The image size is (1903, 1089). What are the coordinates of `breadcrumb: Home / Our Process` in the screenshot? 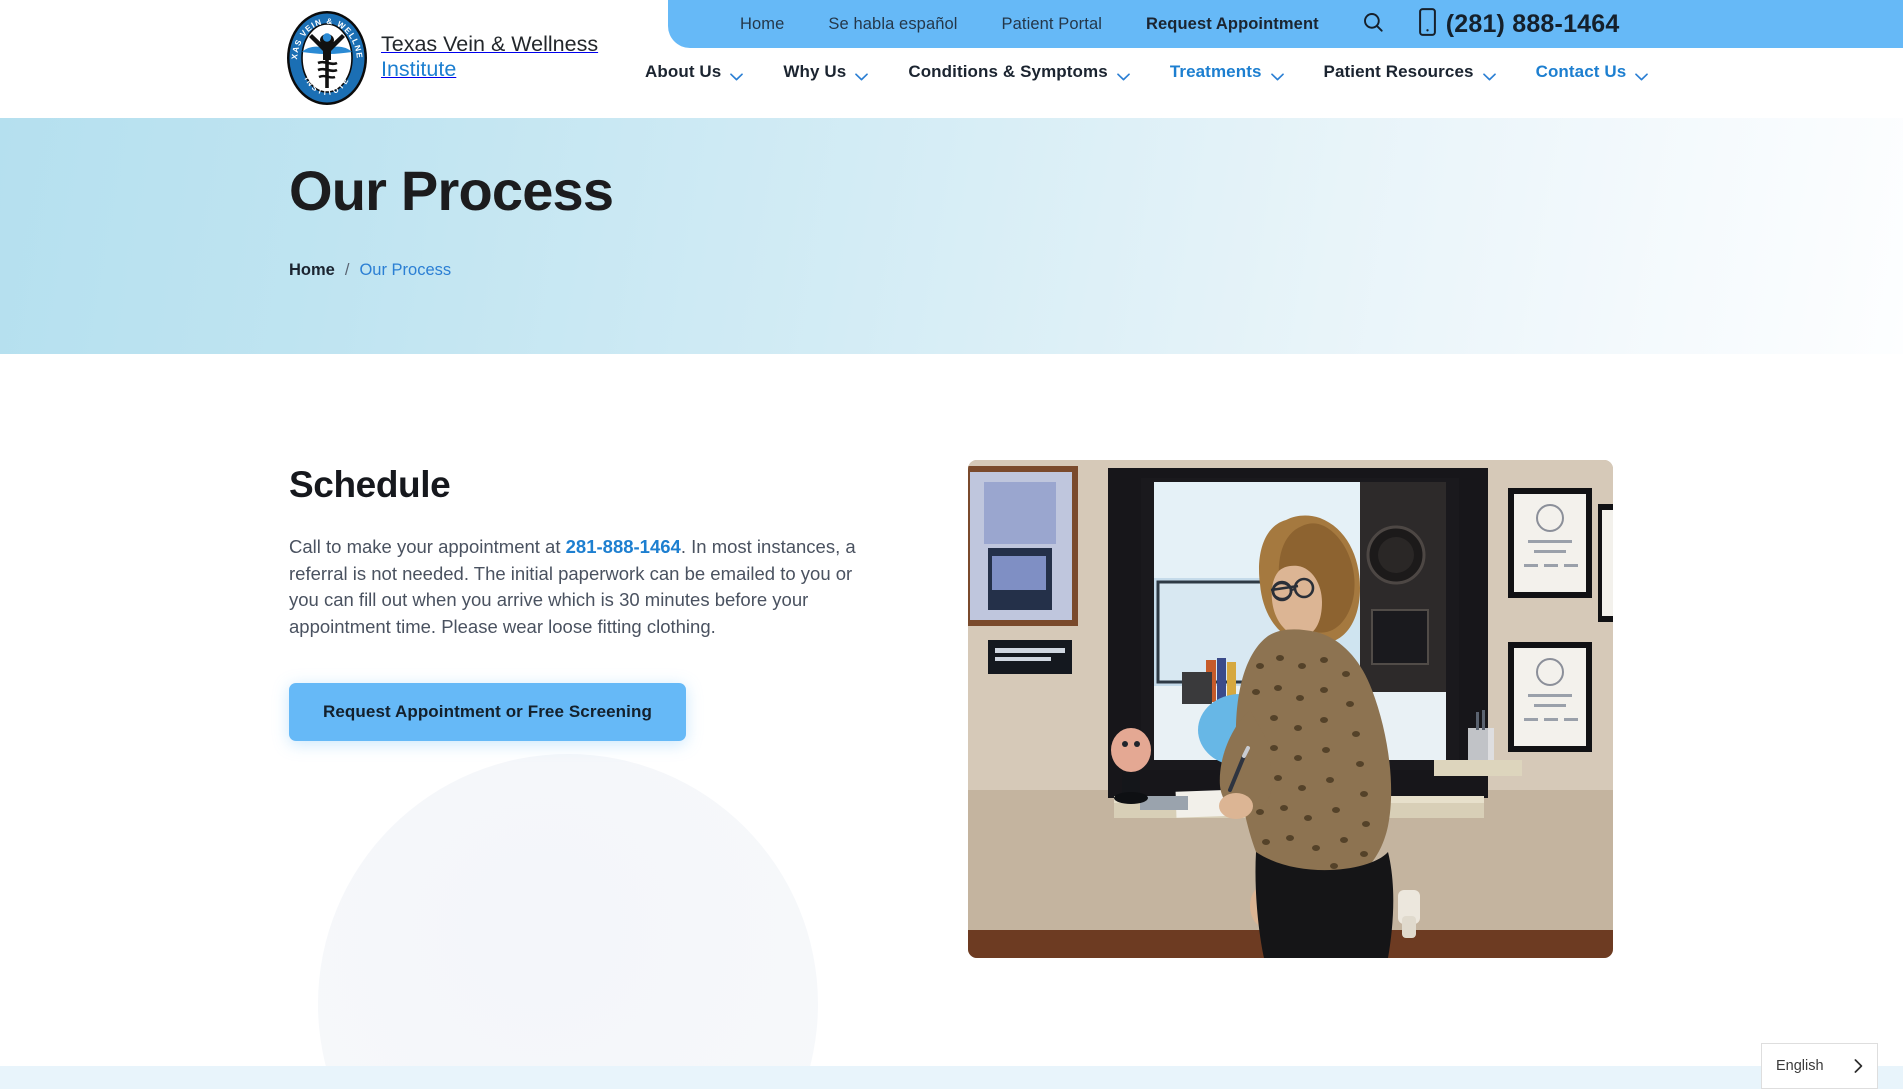 It's located at (451, 270).